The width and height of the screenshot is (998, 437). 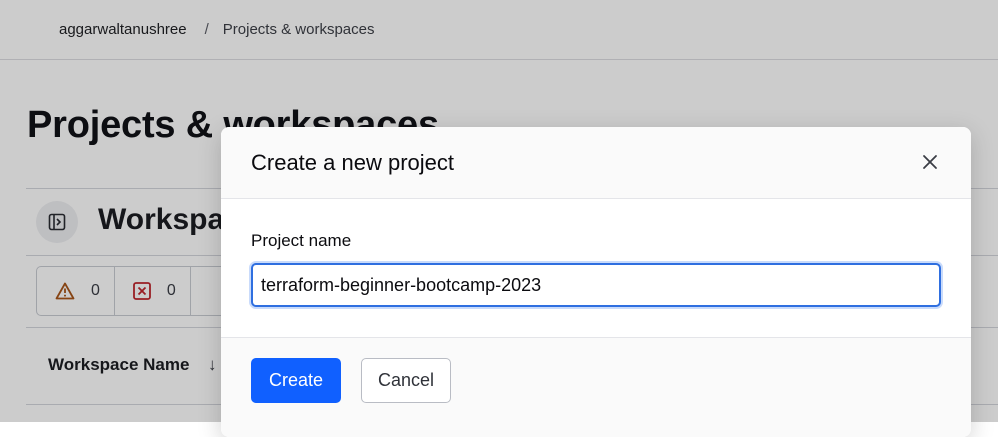 I want to click on close-button, so click(x=930, y=162).